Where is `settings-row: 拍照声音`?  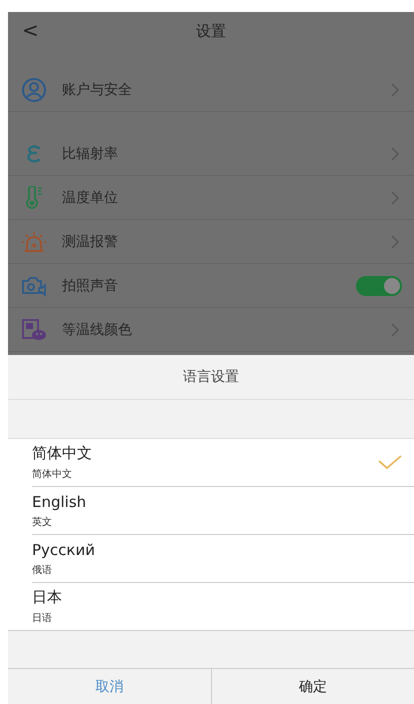
settings-row: 拍照声音 is located at coordinates (211, 286).